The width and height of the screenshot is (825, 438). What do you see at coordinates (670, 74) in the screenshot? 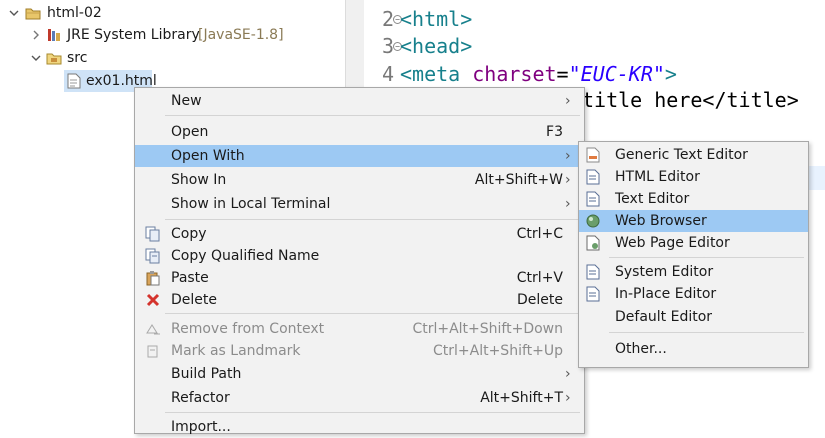
I see `code-tag-close: >` at bounding box center [670, 74].